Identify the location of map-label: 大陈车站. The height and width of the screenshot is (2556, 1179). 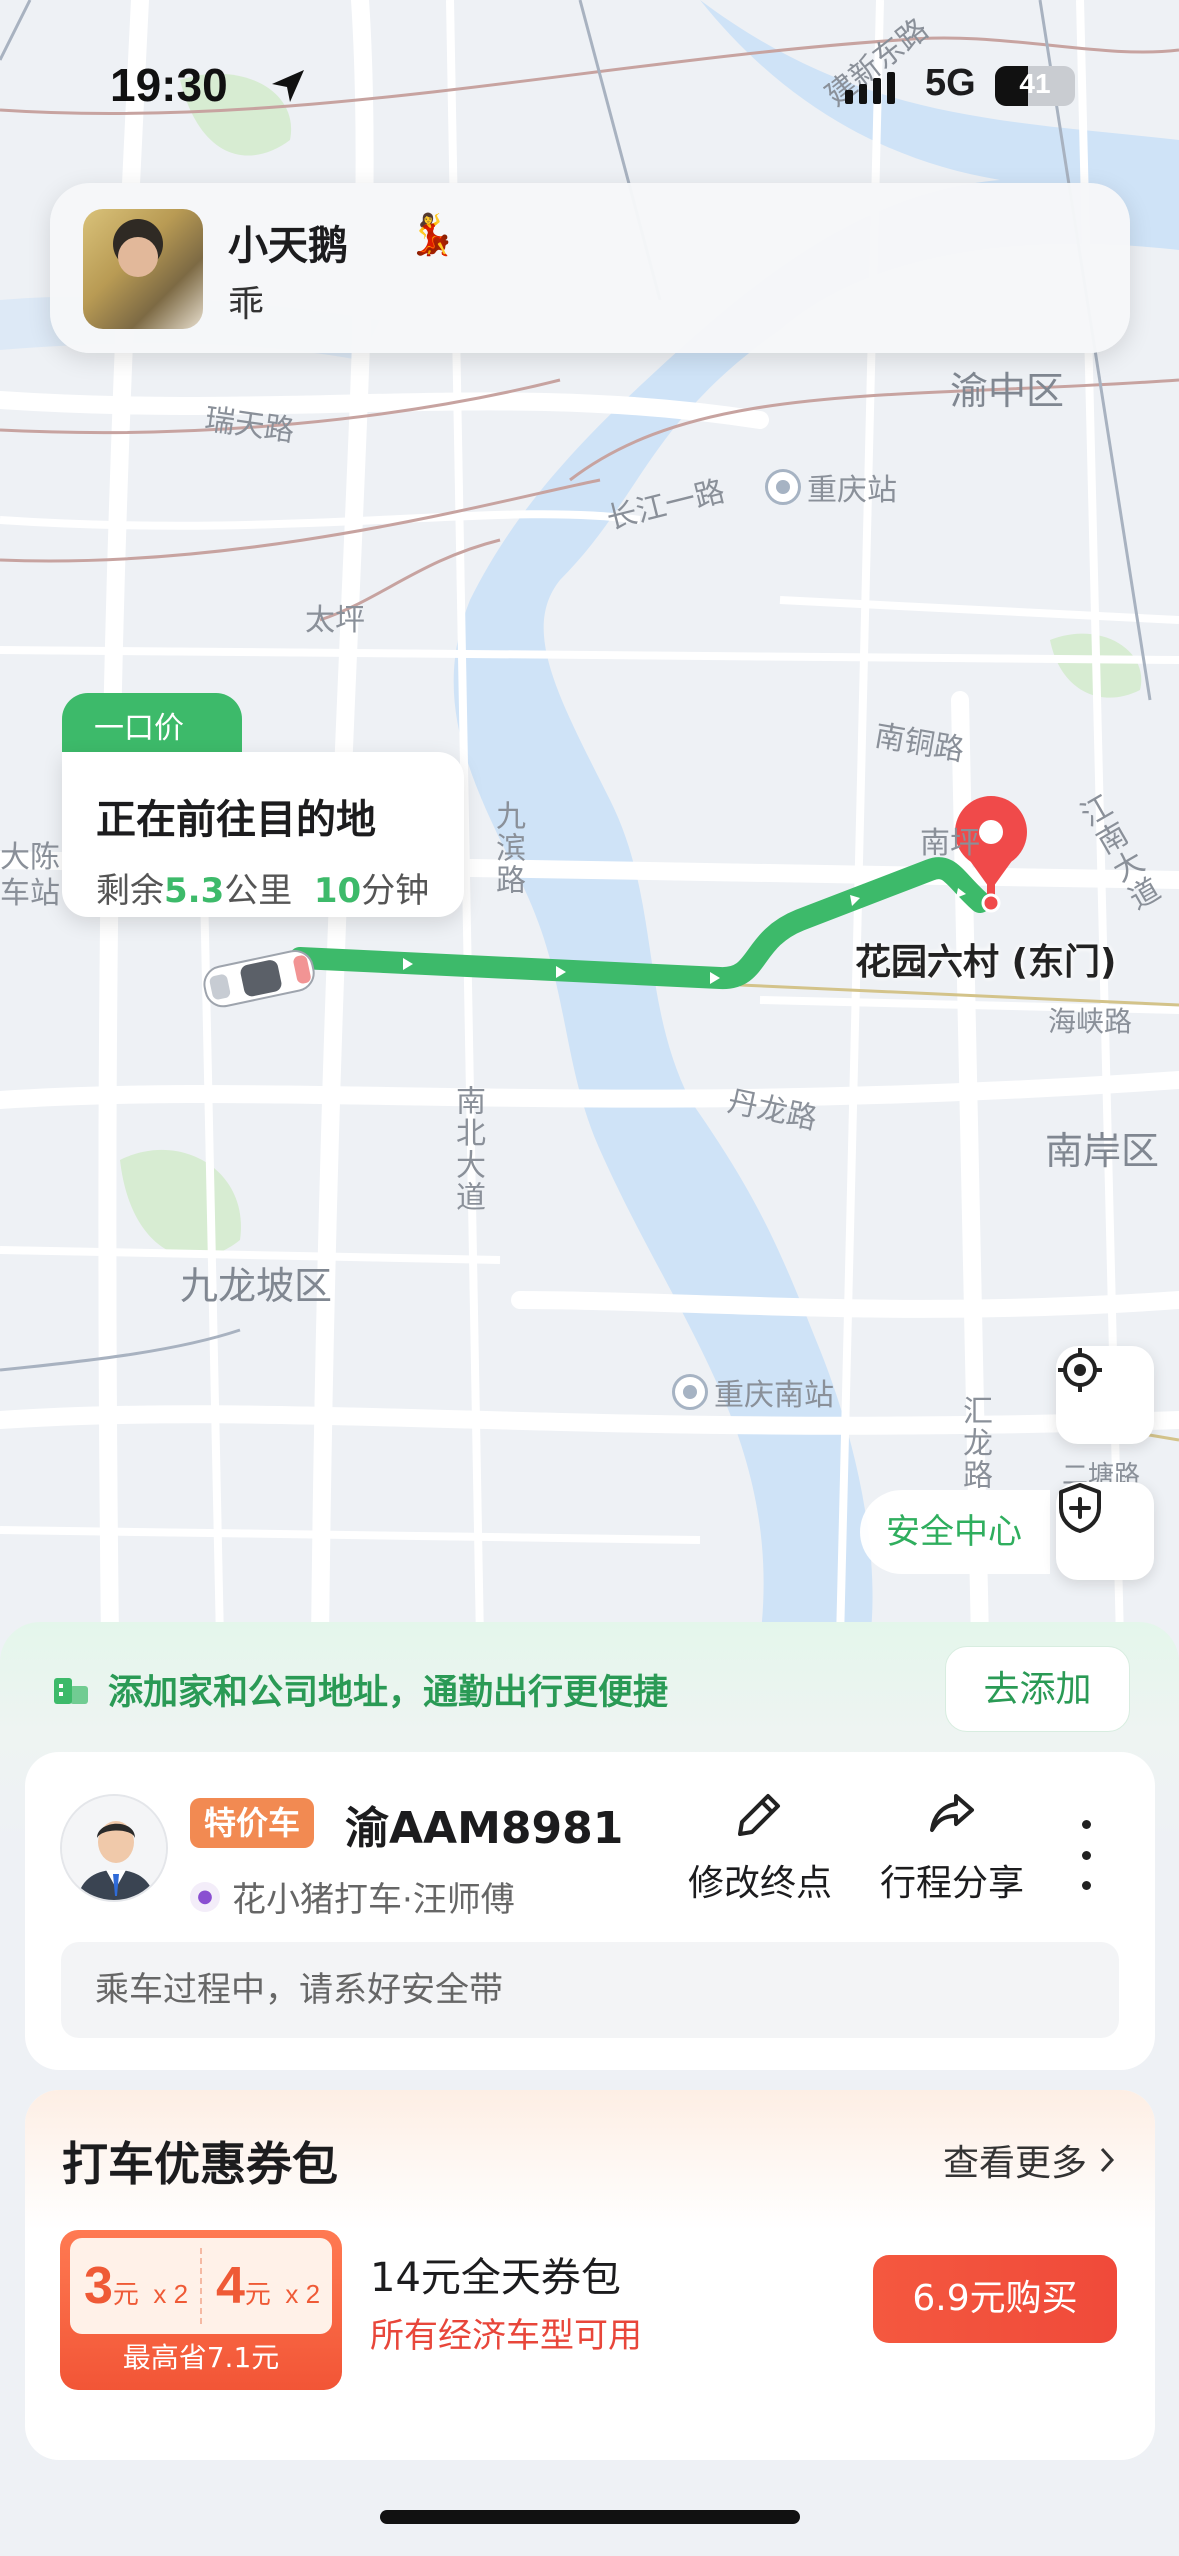
(30, 875).